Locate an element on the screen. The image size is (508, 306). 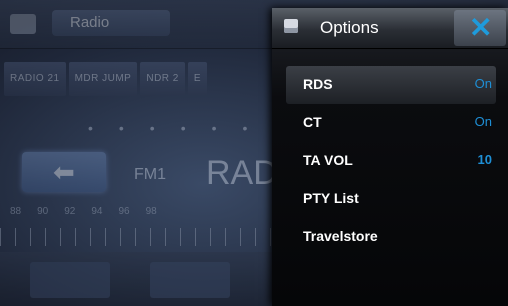
option-pty-list: PTY List is located at coordinates (391, 199).